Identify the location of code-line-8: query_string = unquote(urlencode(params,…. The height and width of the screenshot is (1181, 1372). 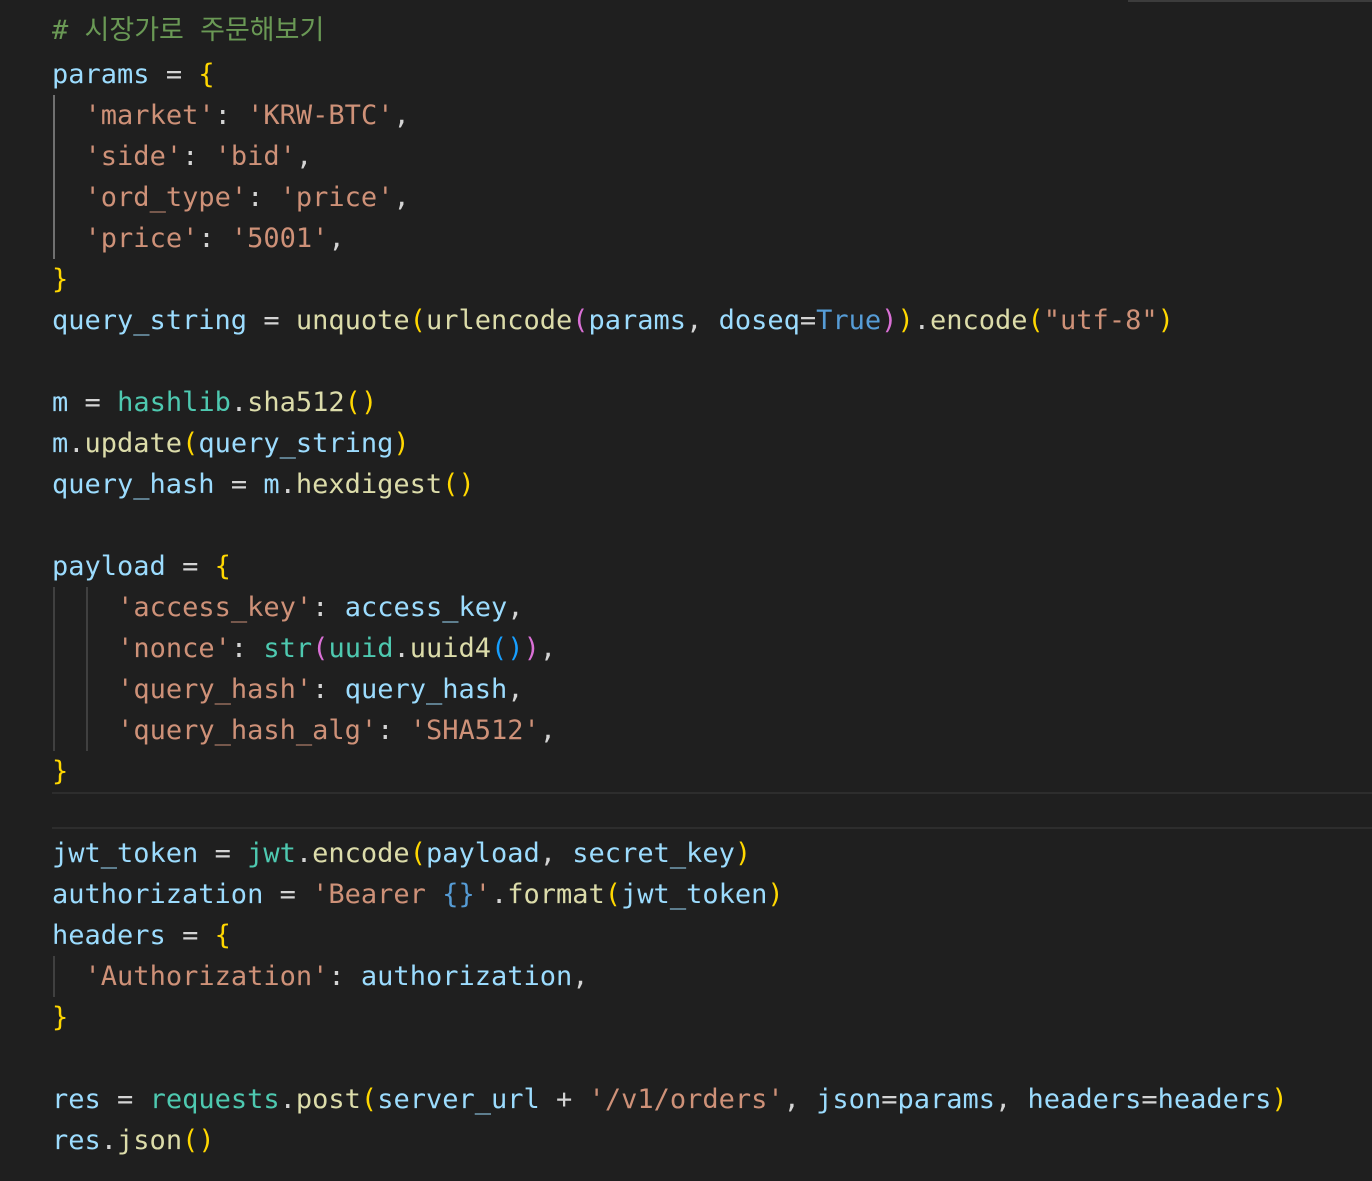
(613, 320).